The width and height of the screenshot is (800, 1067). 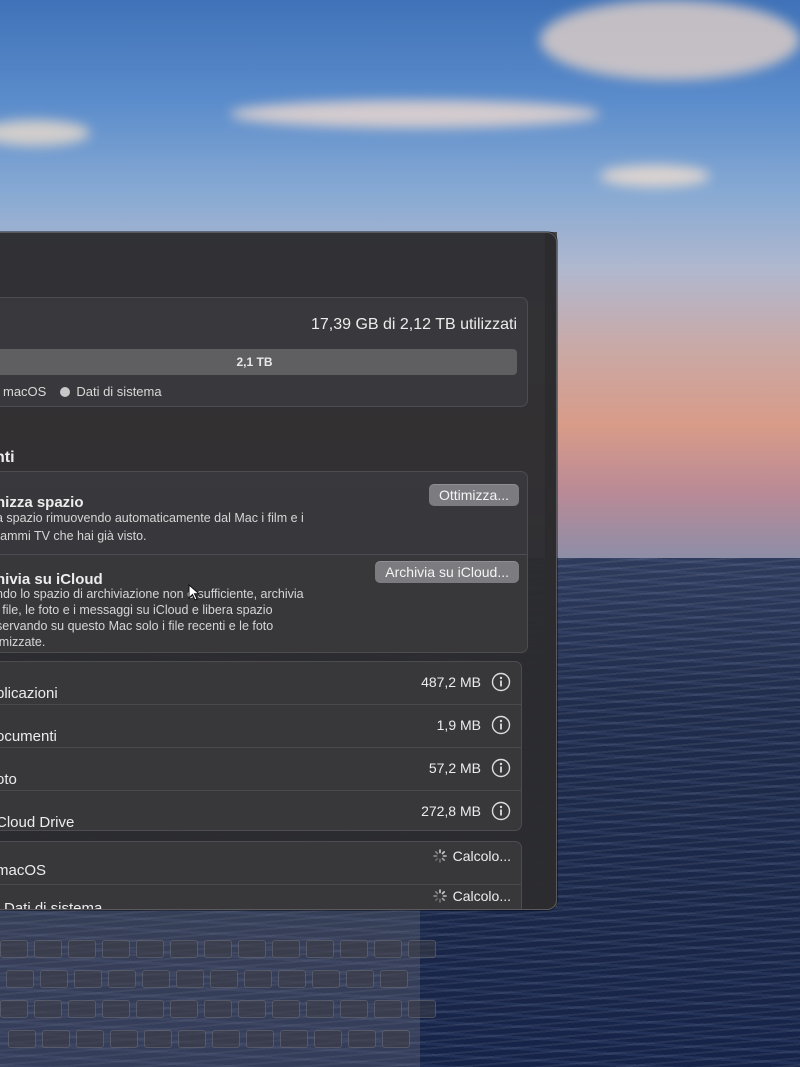 What do you see at coordinates (413, 324) in the screenshot?
I see `storage-used-label: 17,39 GB di 2,12 TB utilizzati` at bounding box center [413, 324].